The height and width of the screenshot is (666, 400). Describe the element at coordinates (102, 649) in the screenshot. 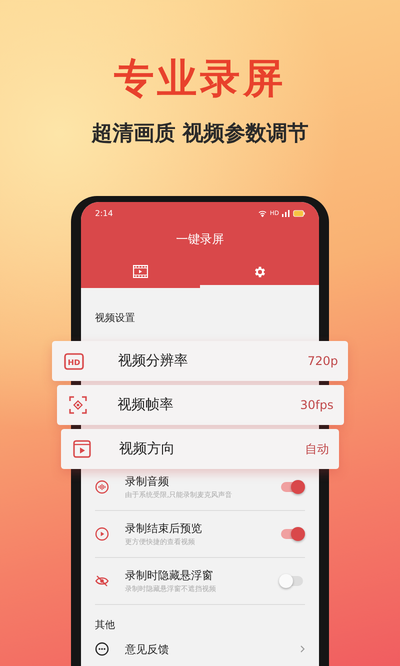

I see `more-icon` at that location.